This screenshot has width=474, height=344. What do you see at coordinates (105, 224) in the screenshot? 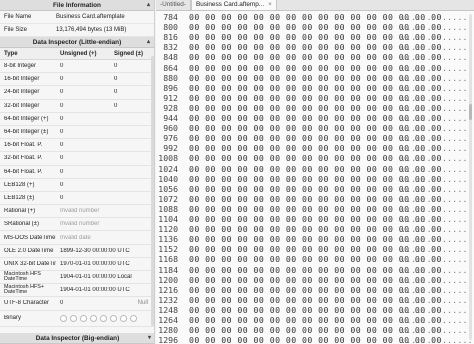
I see `srational-value: Invalid number` at bounding box center [105, 224].